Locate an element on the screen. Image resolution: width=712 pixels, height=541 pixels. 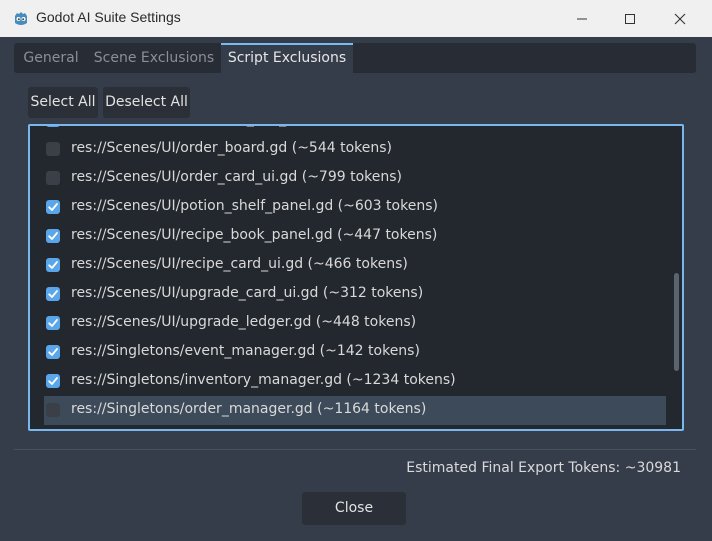
scrollbar-thumb is located at coordinates (676, 322).